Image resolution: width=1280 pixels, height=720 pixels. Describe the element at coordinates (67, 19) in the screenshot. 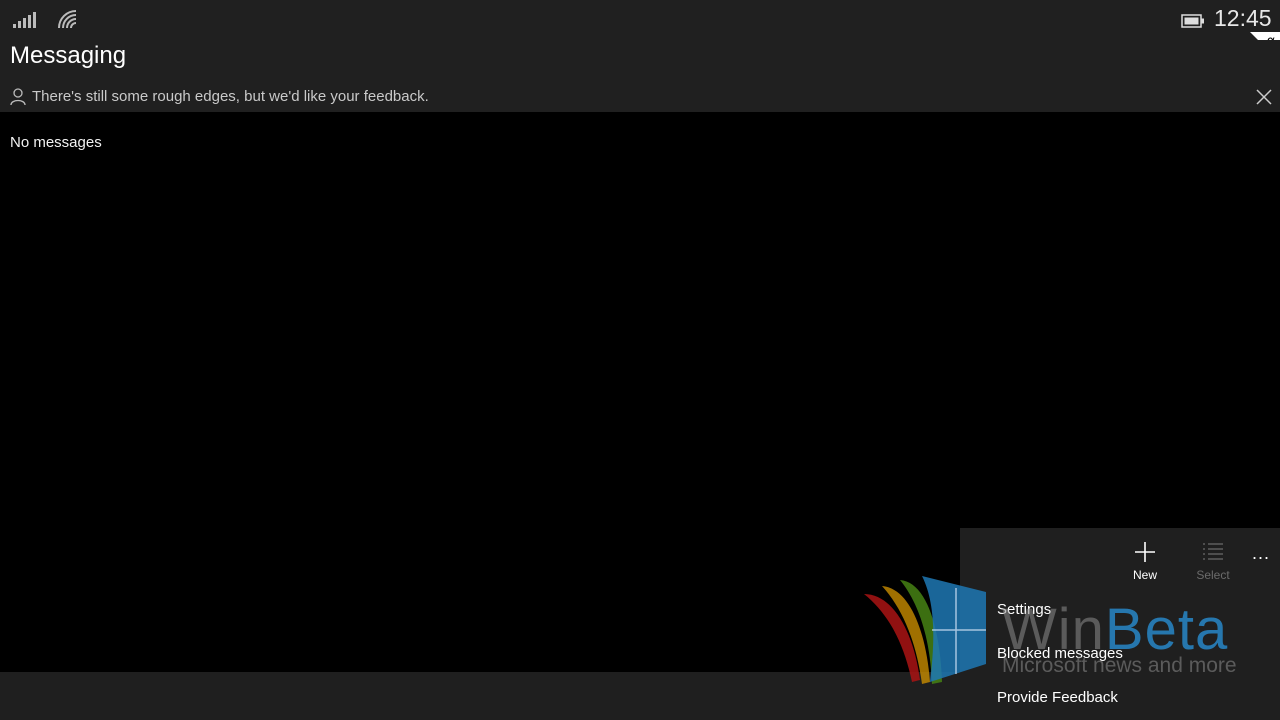

I see `wifi-icon` at that location.